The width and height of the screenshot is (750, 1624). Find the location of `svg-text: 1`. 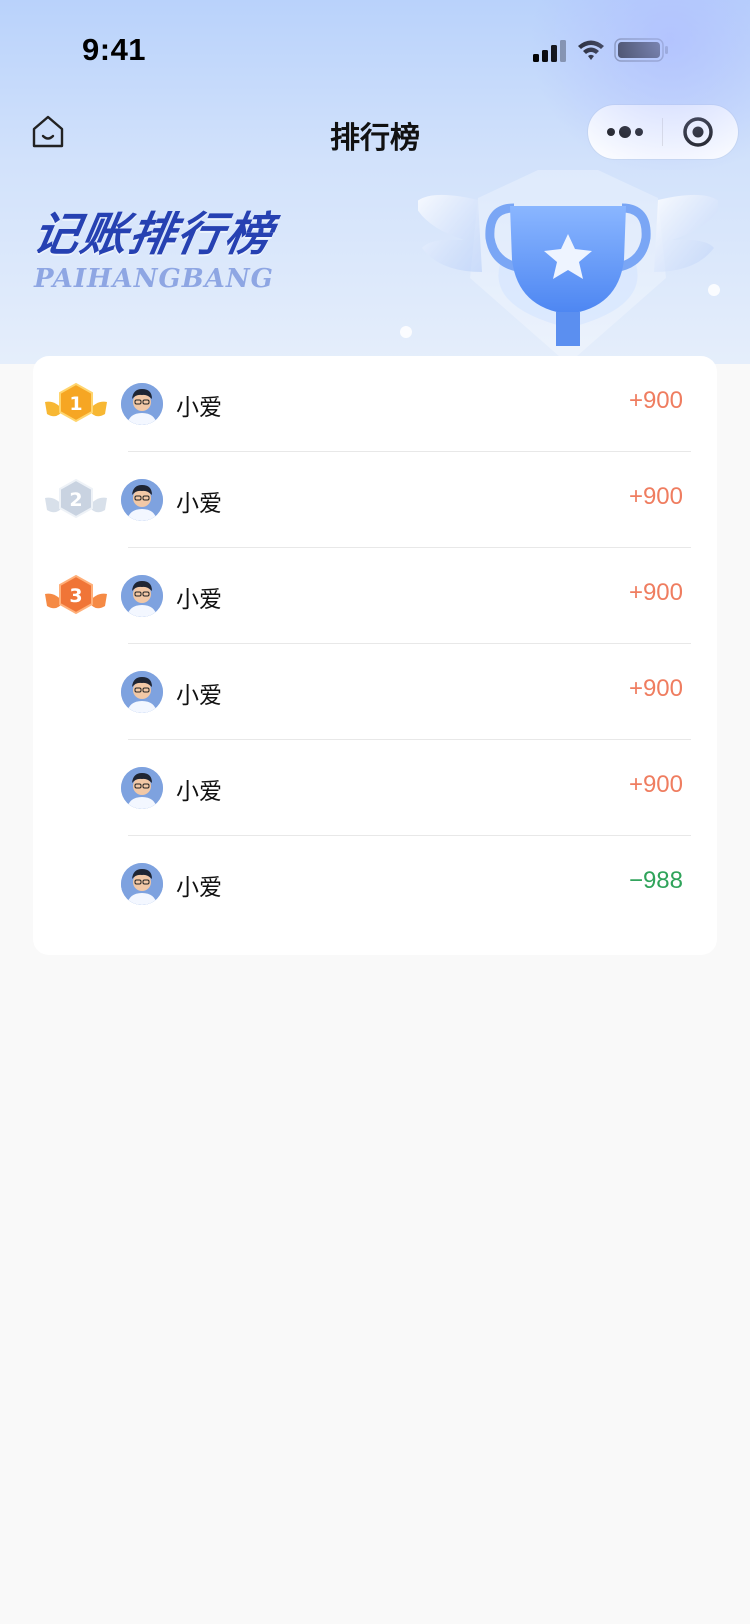

svg-text: 1 is located at coordinates (75, 404).